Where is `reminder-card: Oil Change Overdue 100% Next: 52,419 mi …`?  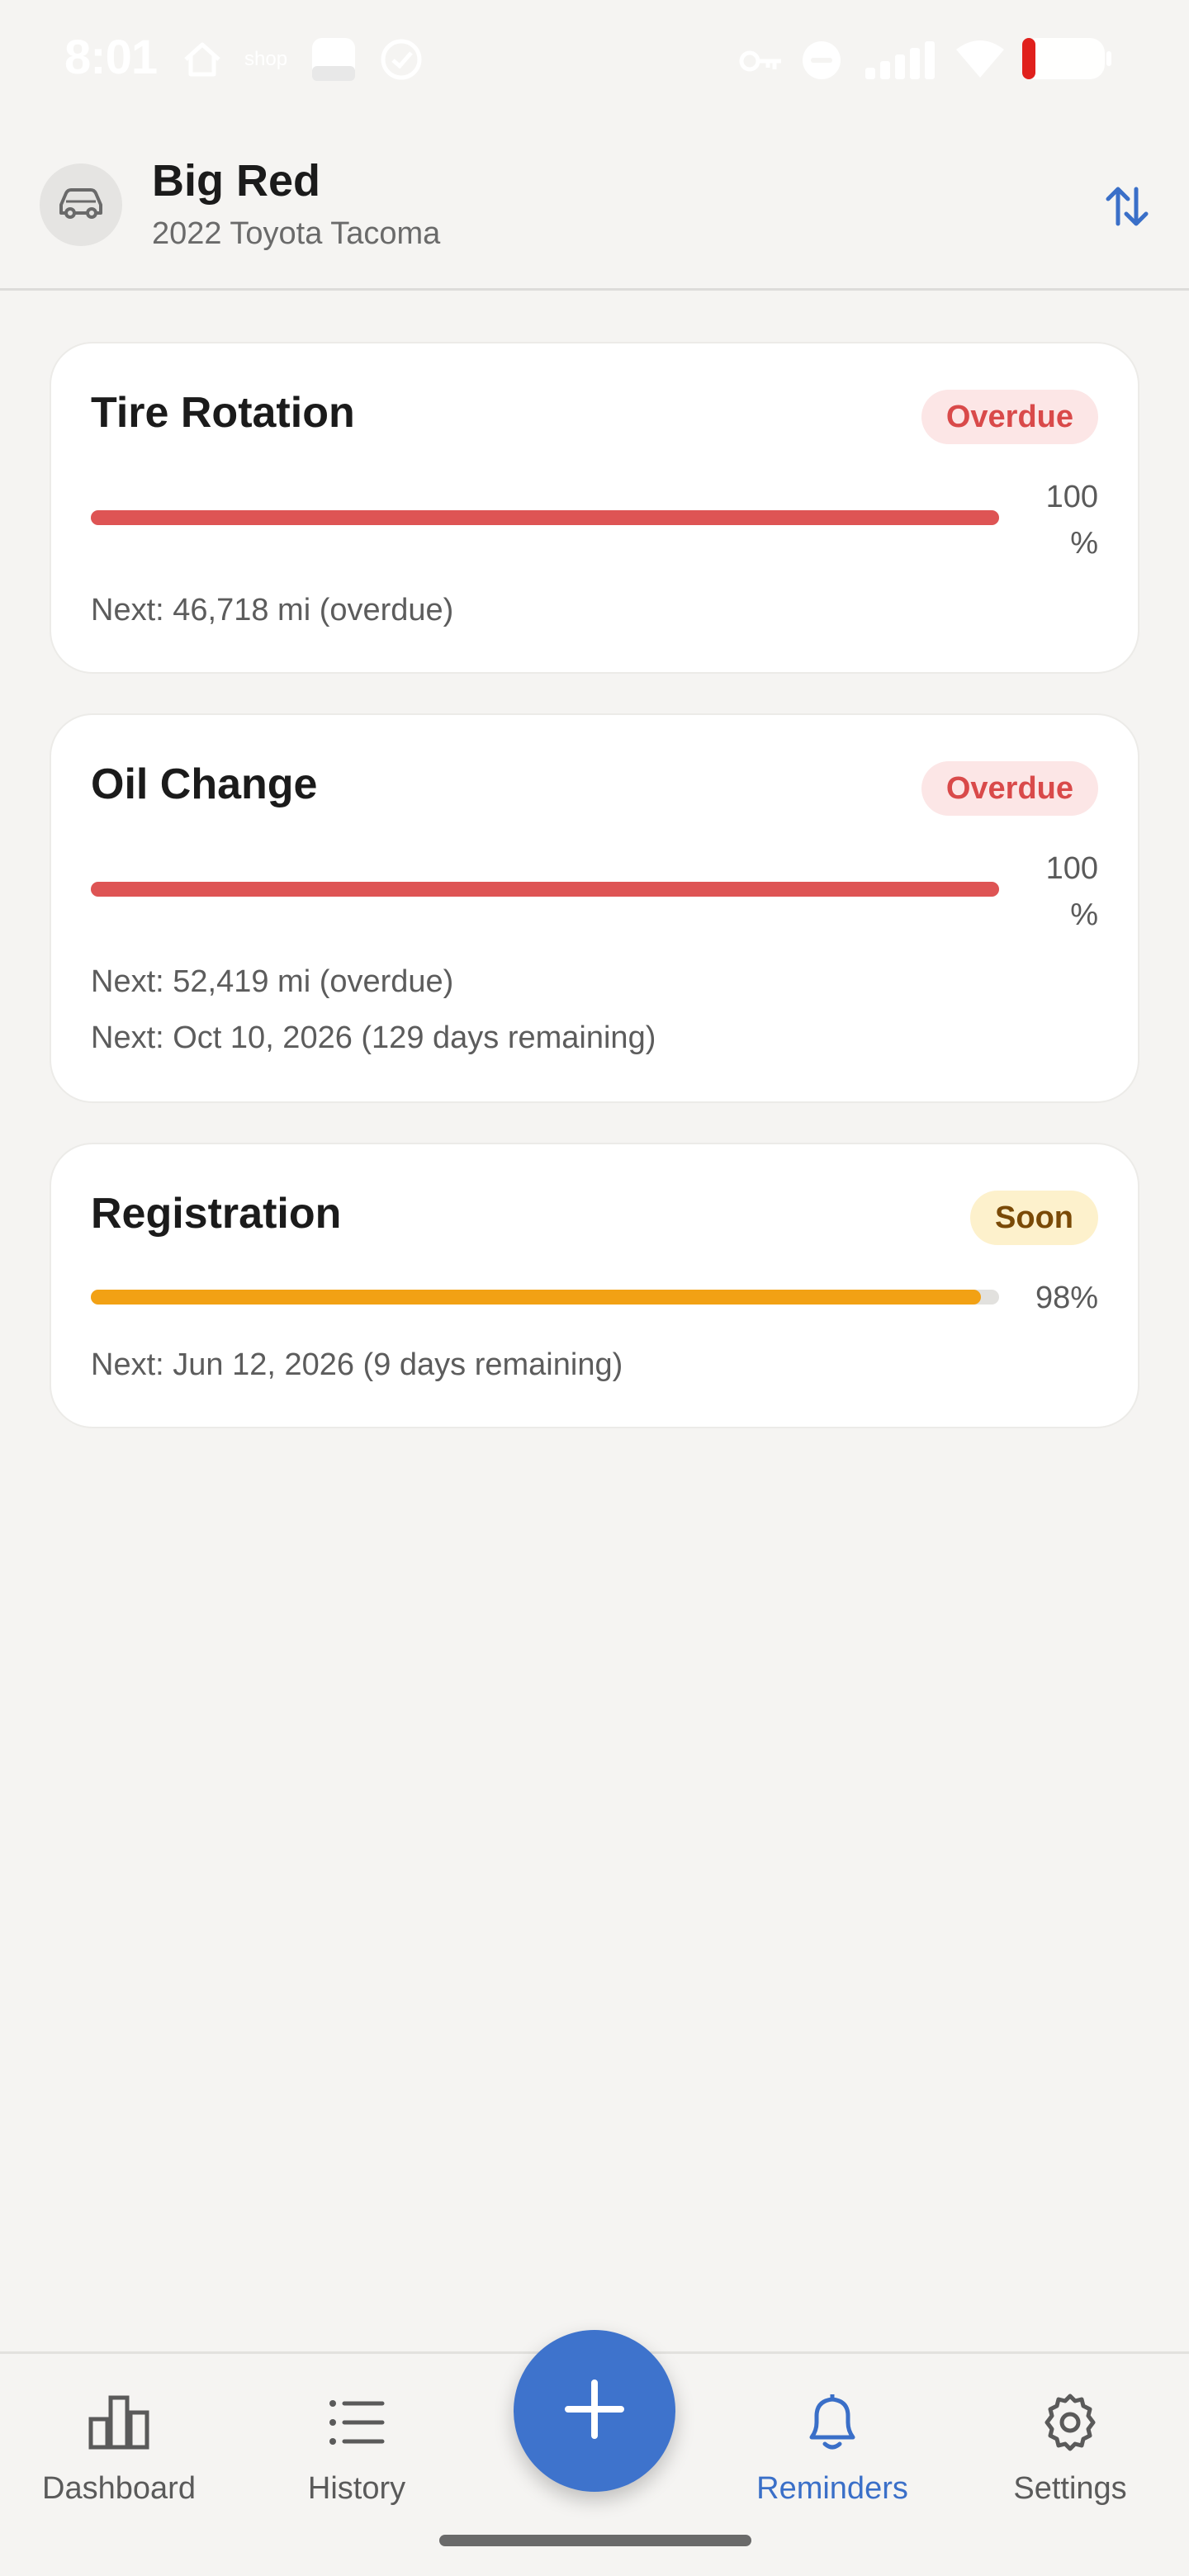 reminder-card: Oil Change Overdue 100% Next: 52,419 mi … is located at coordinates (594, 908).